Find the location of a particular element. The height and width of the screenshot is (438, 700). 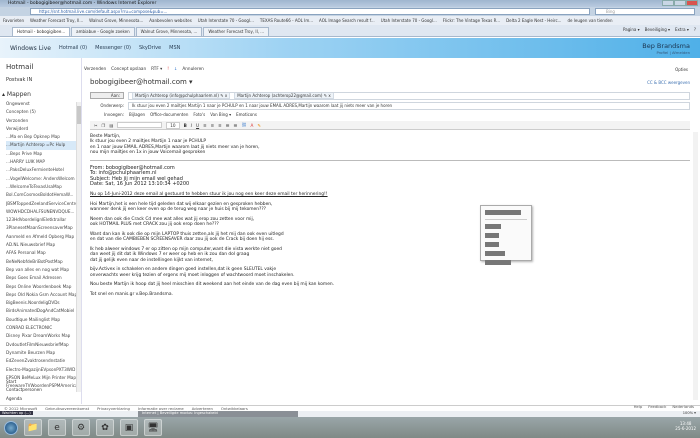

send-button: Verzenden is located at coordinates (95, 68).